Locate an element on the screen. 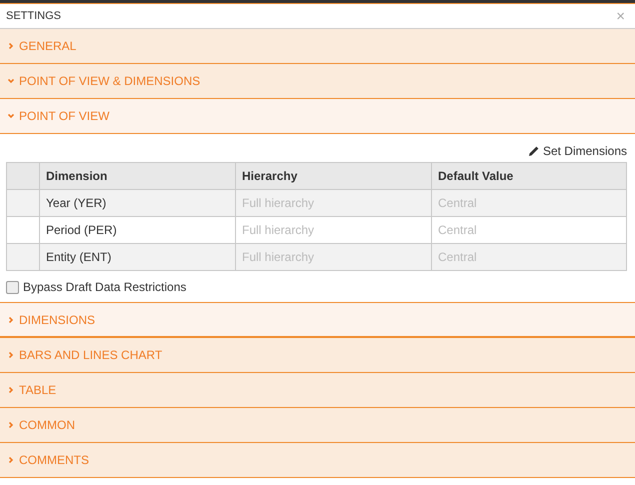  table-header is located at coordinates (23, 176).